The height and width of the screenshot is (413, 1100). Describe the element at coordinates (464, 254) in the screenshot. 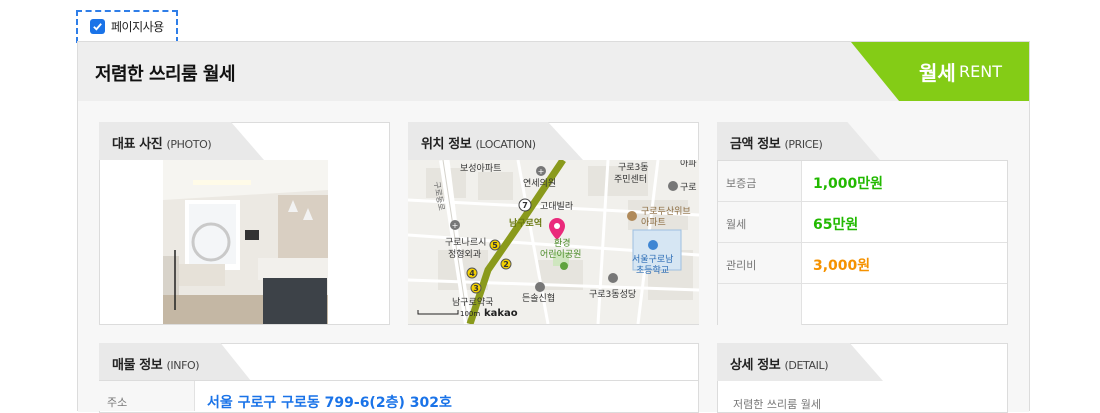

I see `svg-text: 정형외과` at that location.